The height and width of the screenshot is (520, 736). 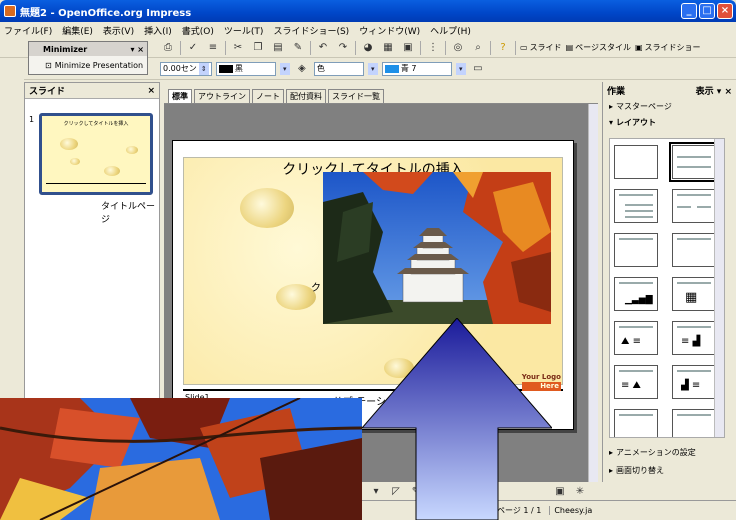 I want to click on custom-animation-section: ▸ アニメーションの設定, so click(x=669, y=452).